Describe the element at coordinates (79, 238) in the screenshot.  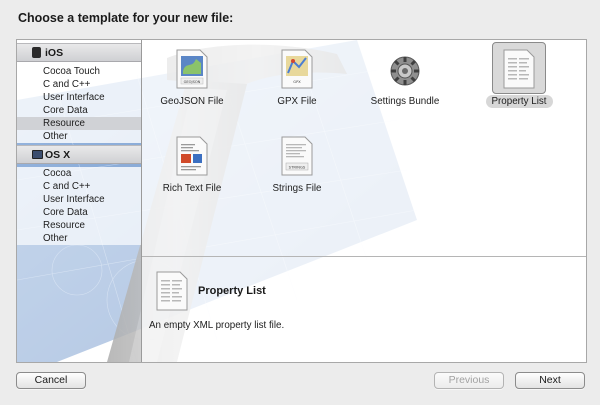
I see `sidebar-item-osx-other: Other` at that location.